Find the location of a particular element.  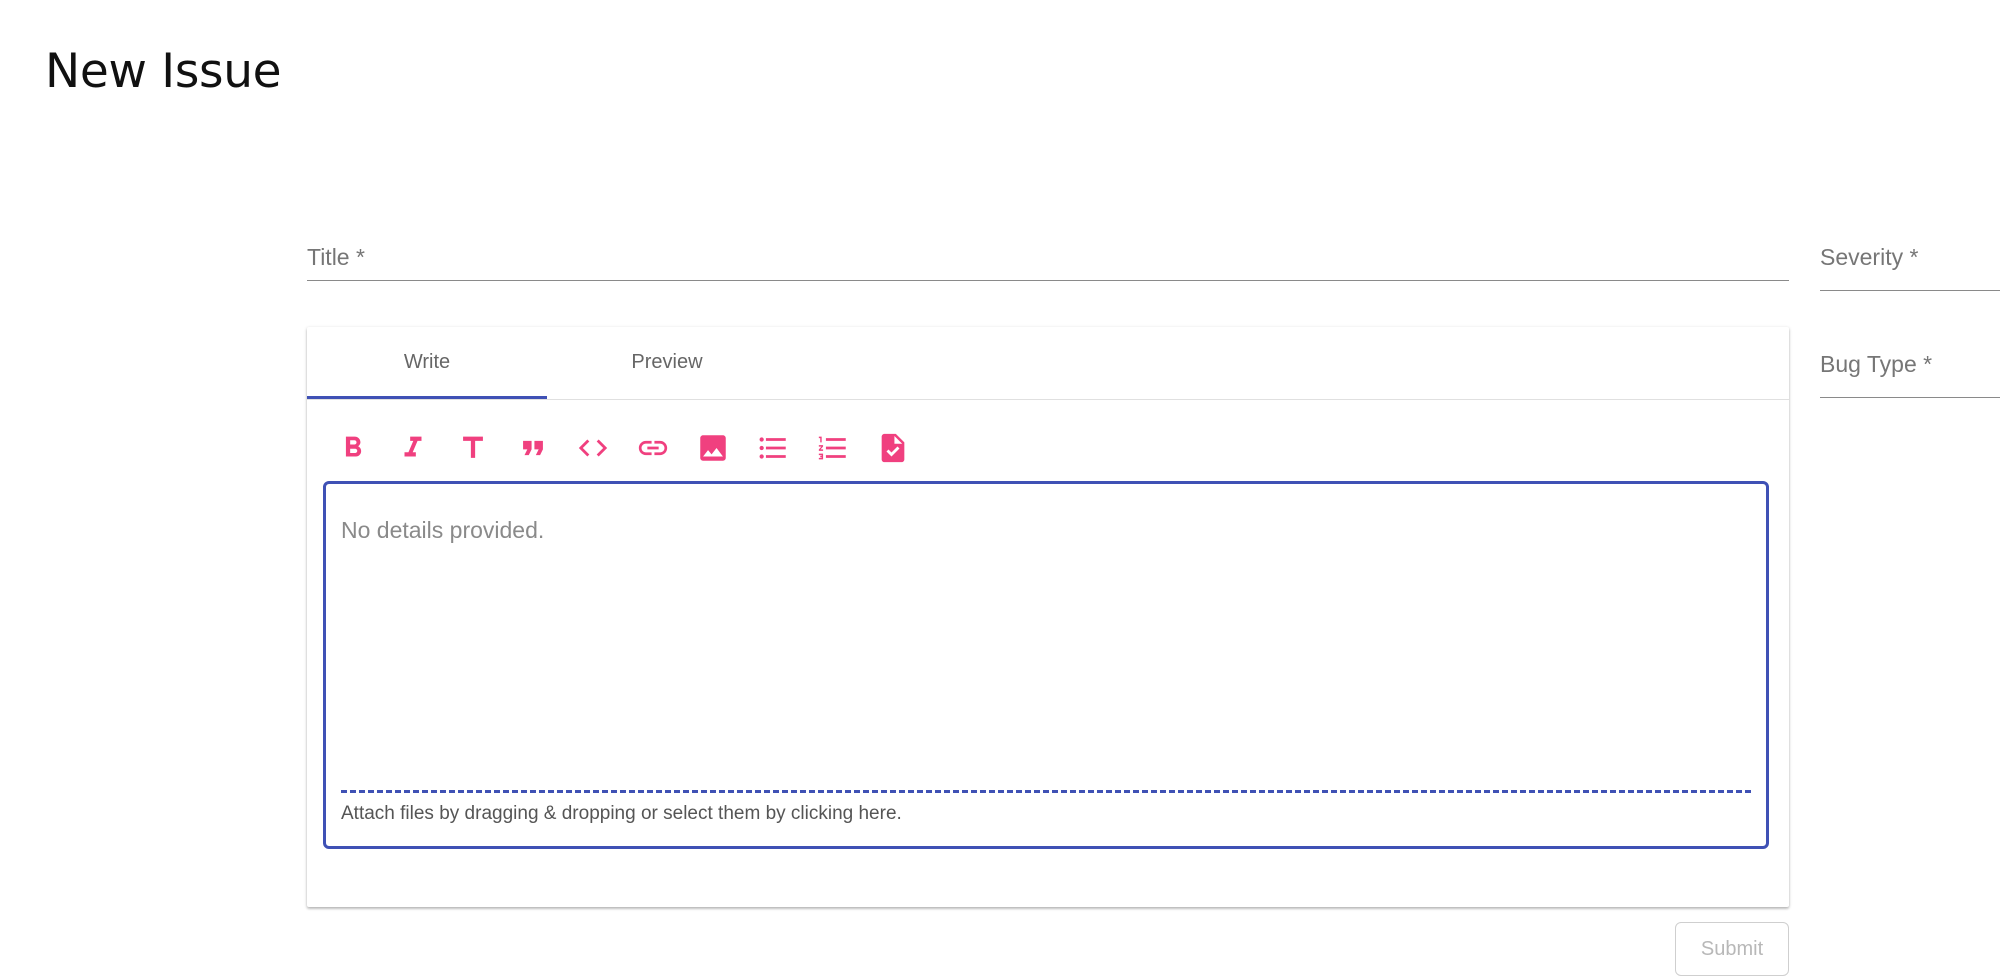

code-button is located at coordinates (593, 448).